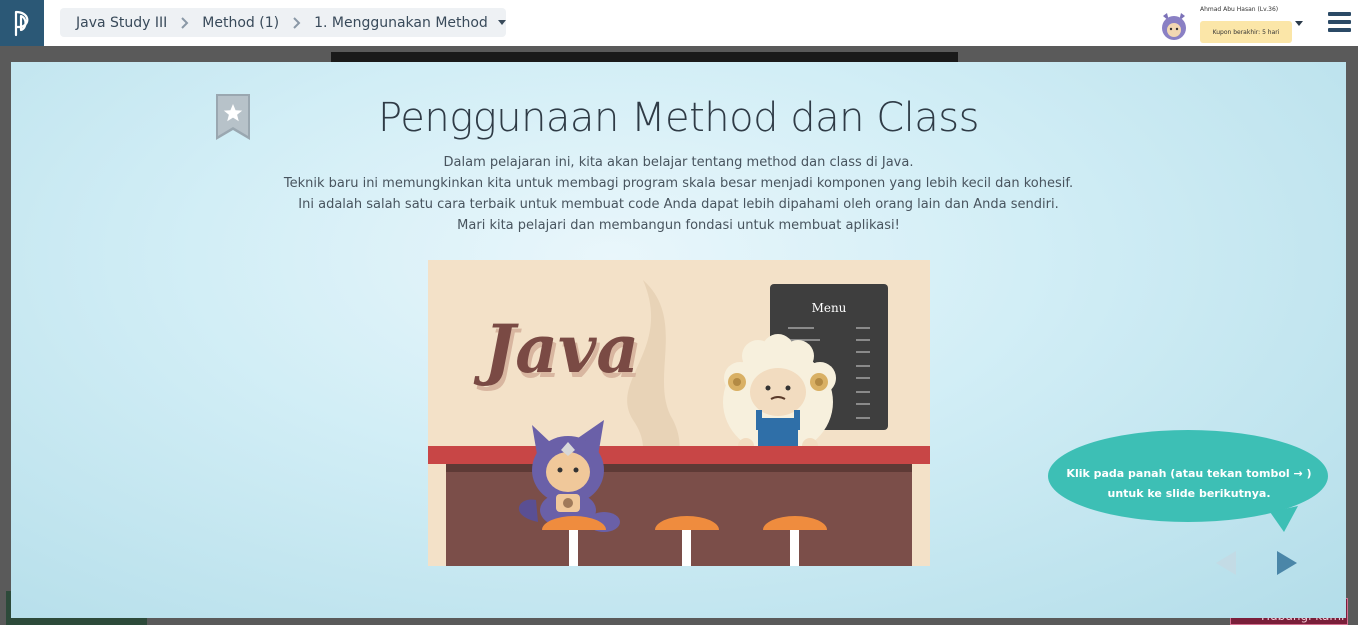 This screenshot has width=1358, height=625. I want to click on breadcrumb-course: Java Study III, so click(121, 23).